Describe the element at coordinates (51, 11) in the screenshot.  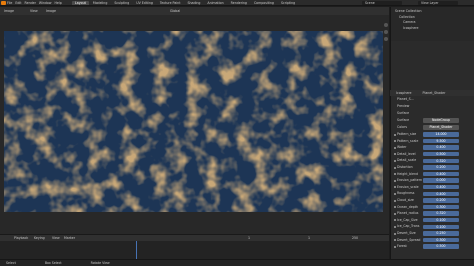
I see `image-menu: Image` at that location.